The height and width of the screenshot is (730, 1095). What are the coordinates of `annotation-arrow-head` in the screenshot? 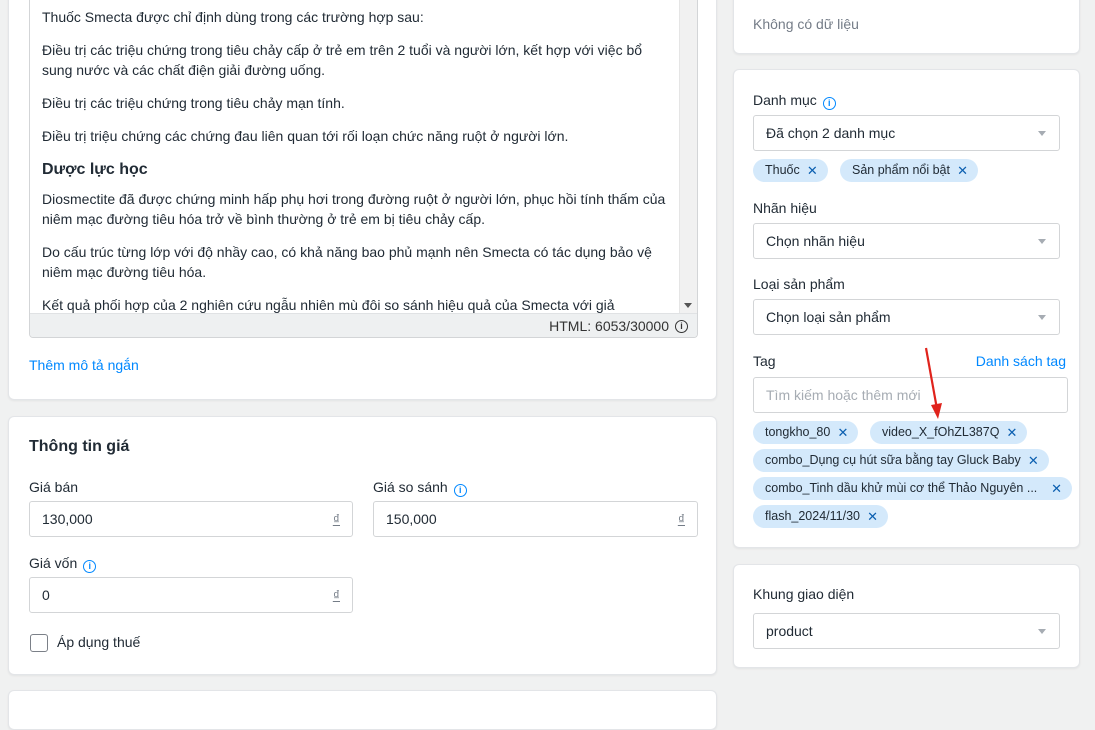 It's located at (936, 411).